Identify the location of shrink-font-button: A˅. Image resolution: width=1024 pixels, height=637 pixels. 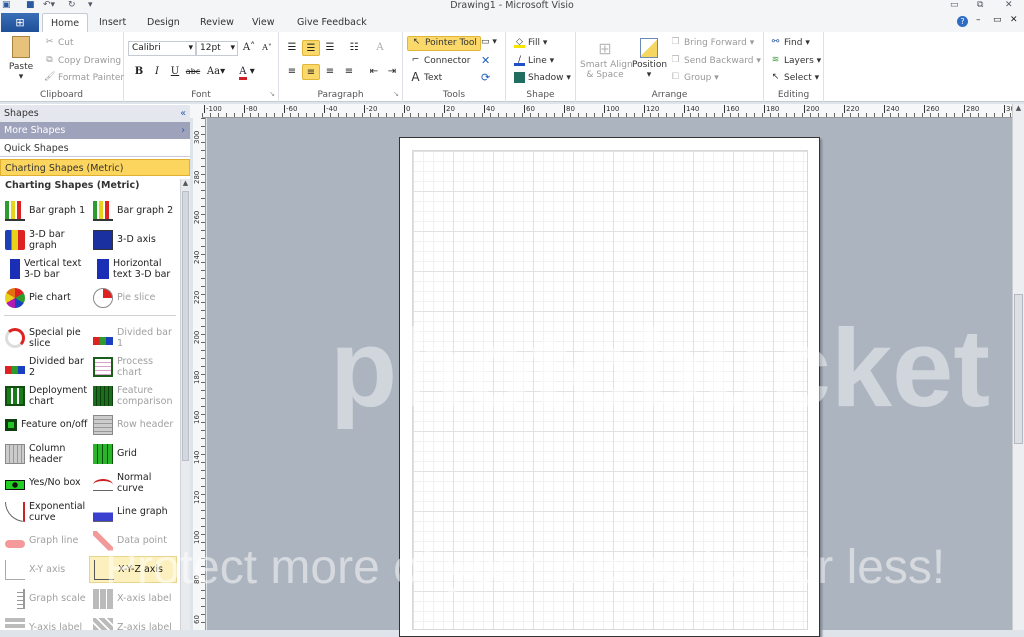
(267, 48).